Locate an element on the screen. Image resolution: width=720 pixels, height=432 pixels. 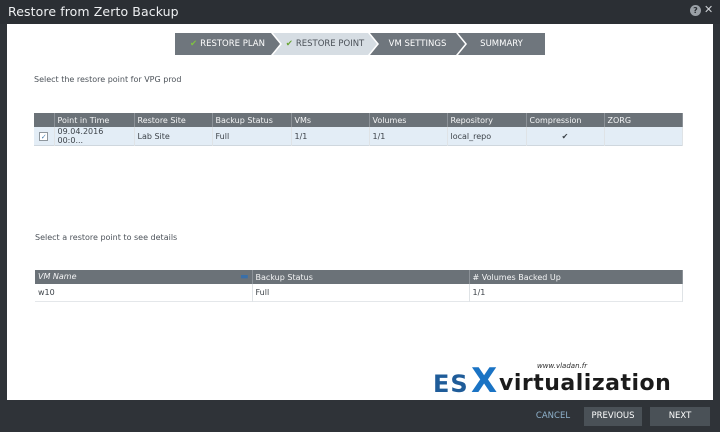
details-instruction: Select a restore point to see details is located at coordinates (106, 237).